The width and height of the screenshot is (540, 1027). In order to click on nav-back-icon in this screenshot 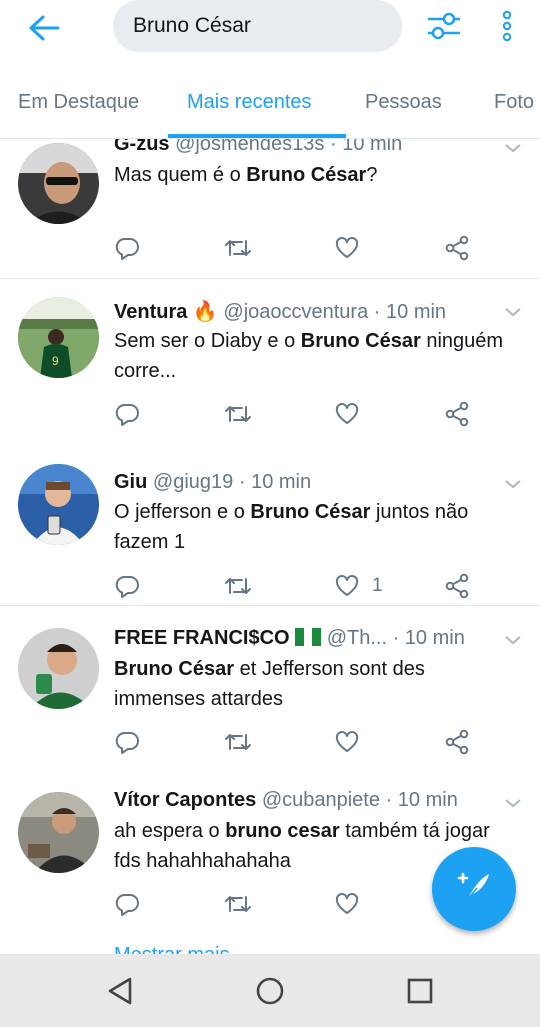, I will do `click(120, 991)`.